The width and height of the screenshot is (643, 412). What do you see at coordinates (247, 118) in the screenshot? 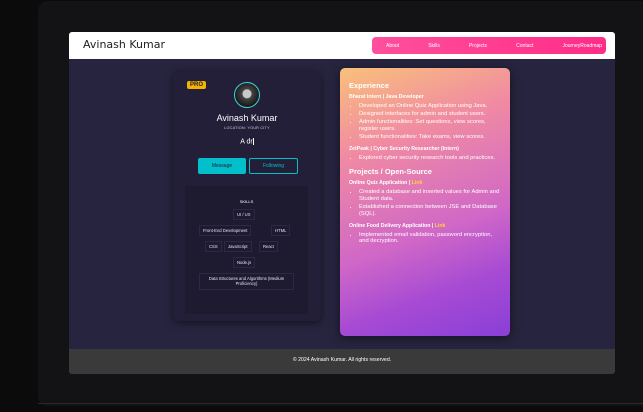
I see `profile-name: Avinash Kumar` at bounding box center [247, 118].